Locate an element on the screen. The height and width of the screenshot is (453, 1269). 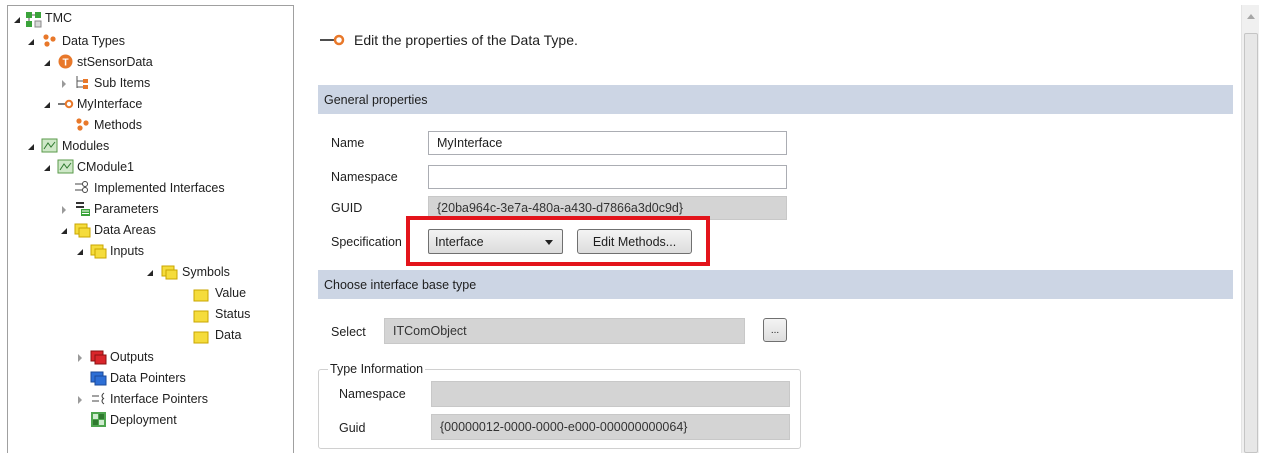
struct-type-icon: T is located at coordinates (65, 61).